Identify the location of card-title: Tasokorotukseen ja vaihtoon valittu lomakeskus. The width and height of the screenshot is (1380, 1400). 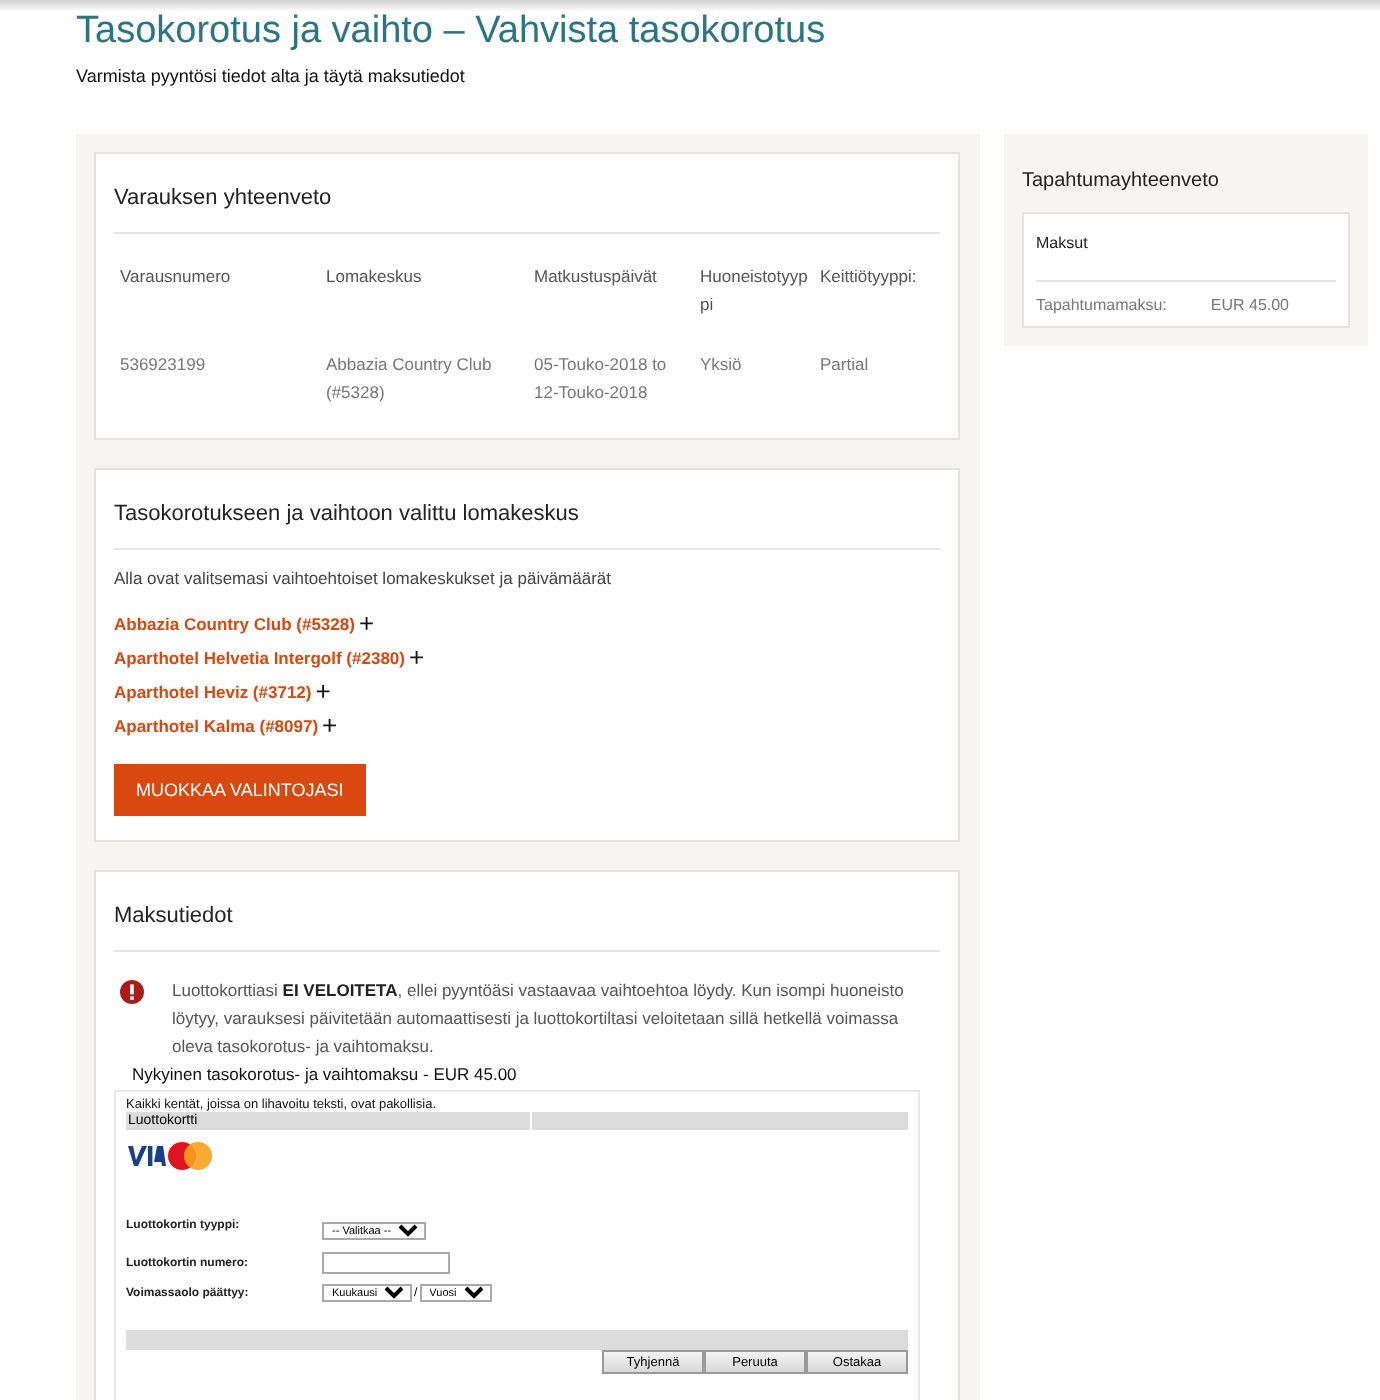
(527, 510).